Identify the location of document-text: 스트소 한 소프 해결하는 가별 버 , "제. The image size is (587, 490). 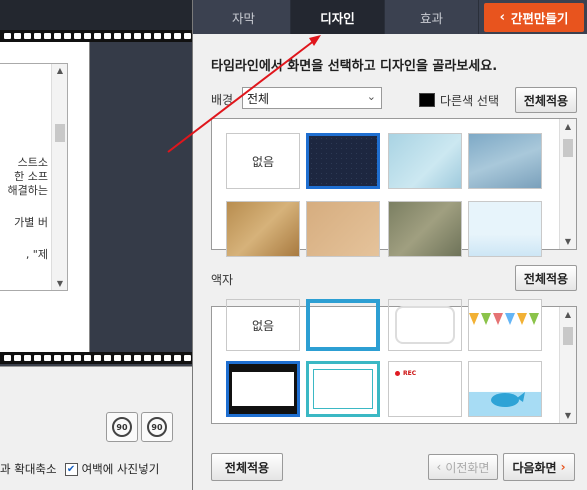
(25, 209).